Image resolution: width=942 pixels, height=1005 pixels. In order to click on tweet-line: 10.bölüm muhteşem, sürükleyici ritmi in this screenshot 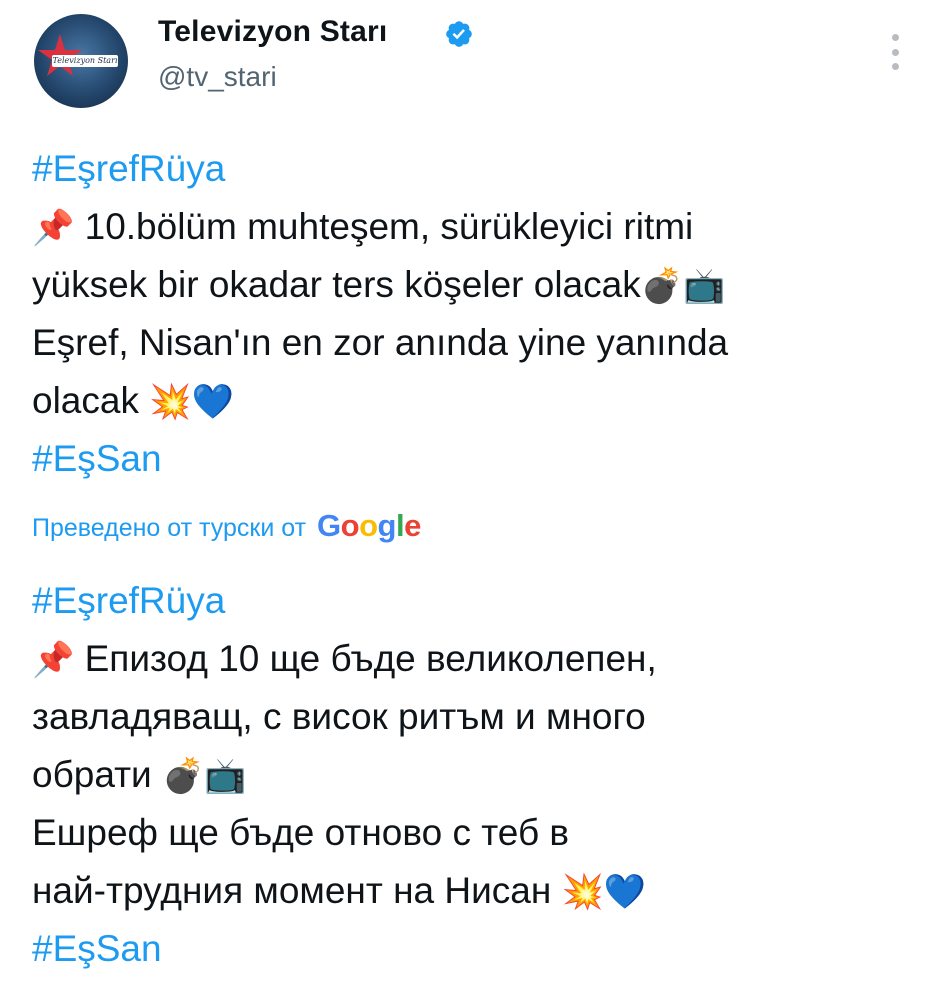, I will do `click(389, 226)`.